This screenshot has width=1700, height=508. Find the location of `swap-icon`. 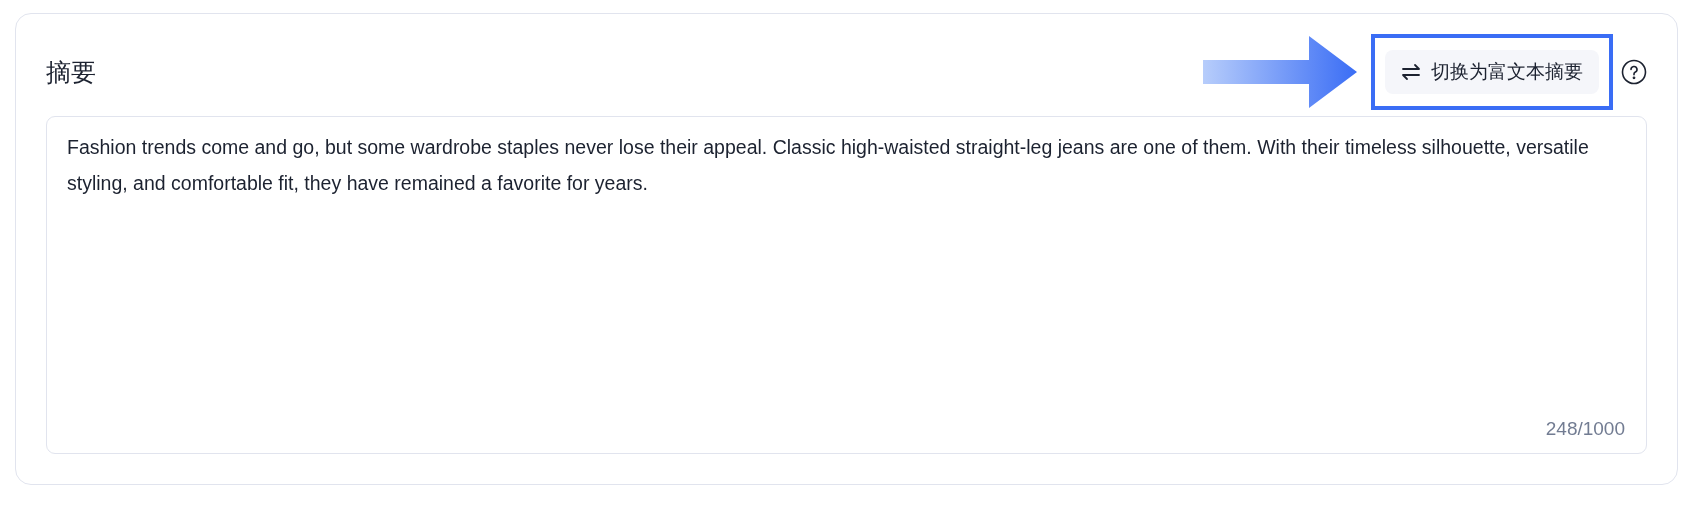

swap-icon is located at coordinates (1411, 72).